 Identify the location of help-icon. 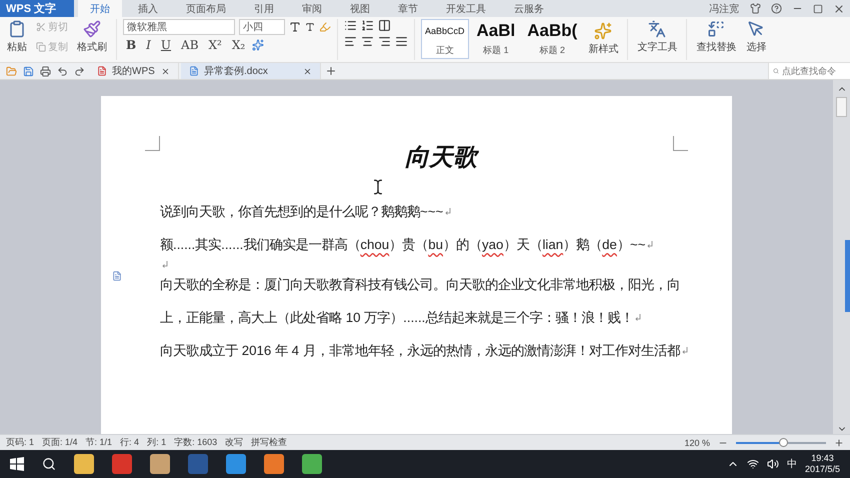
(776, 8).